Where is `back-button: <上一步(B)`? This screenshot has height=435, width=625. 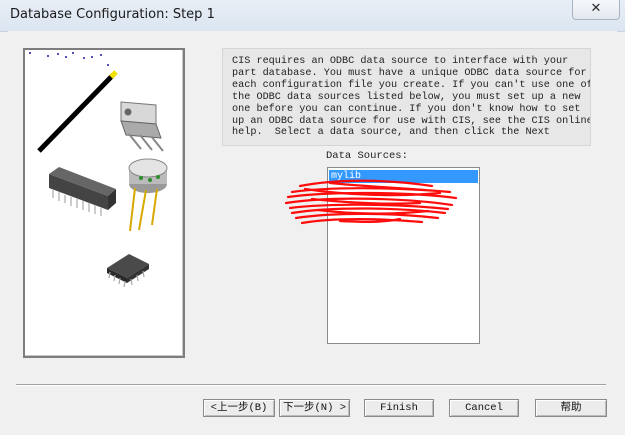 back-button: <上一步(B) is located at coordinates (239, 408).